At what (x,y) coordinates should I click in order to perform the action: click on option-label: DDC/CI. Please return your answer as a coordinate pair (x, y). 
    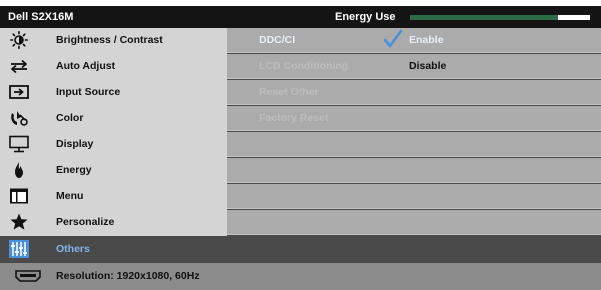
    Looking at the image, I should click on (277, 40).